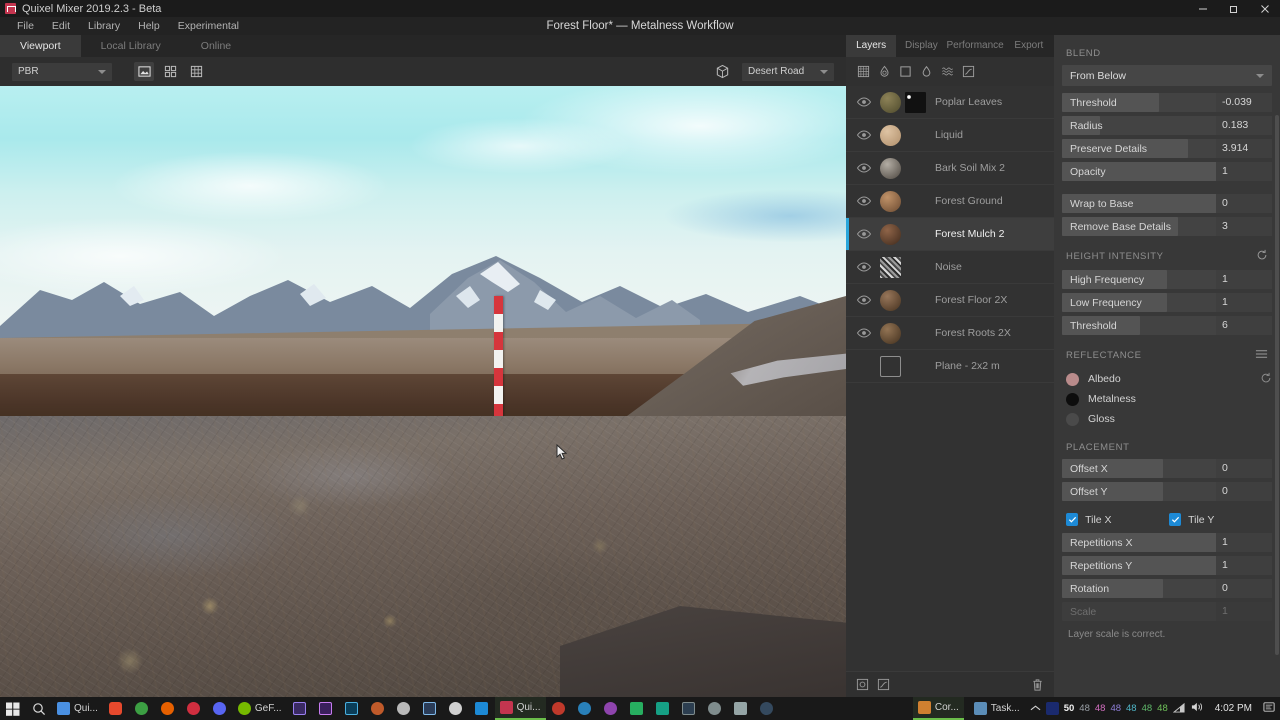  Describe the element at coordinates (456, 708) in the screenshot. I see `taskbar-item-substance` at that location.